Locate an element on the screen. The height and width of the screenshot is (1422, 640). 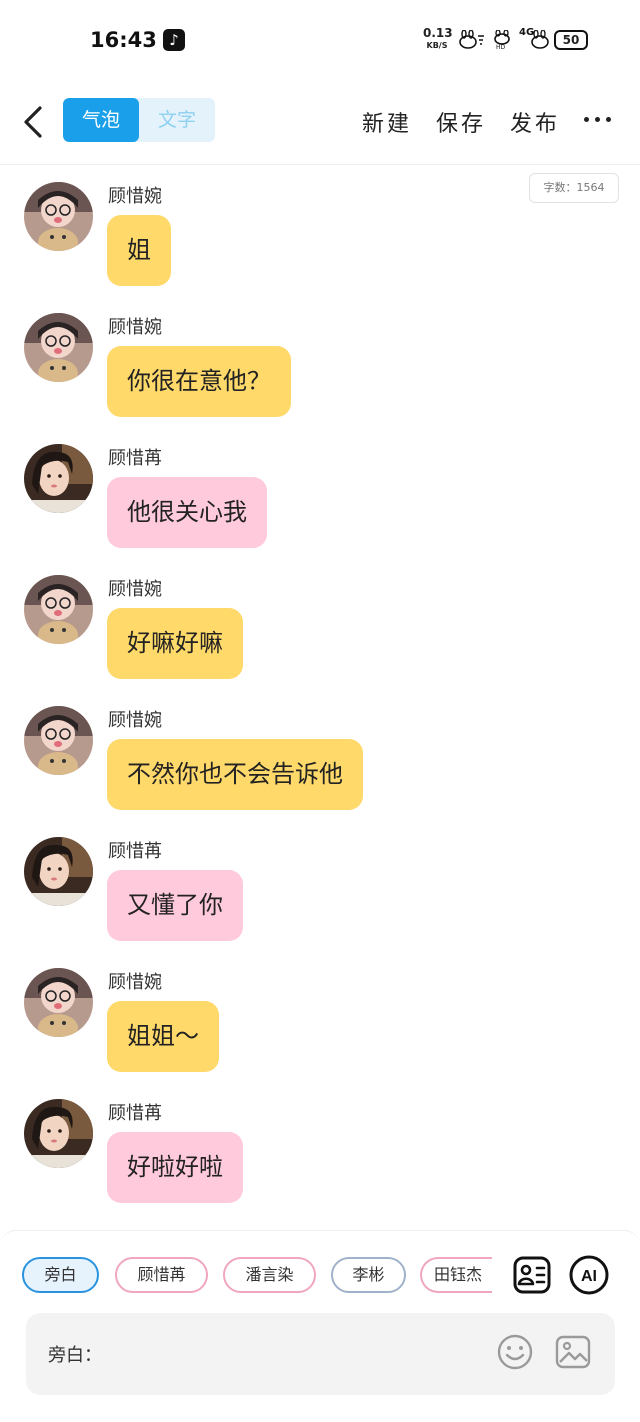
image-icon is located at coordinates (573, 1352).